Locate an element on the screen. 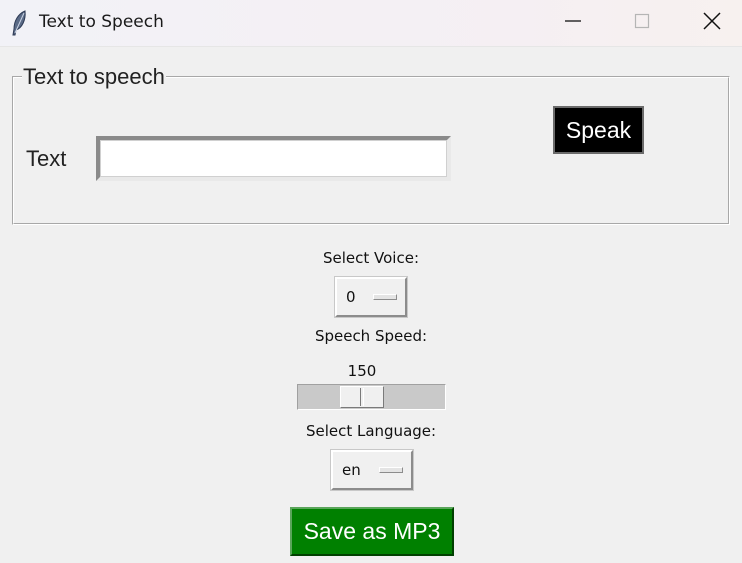 This screenshot has width=742, height=563. minimize-icon is located at coordinates (573, 23).